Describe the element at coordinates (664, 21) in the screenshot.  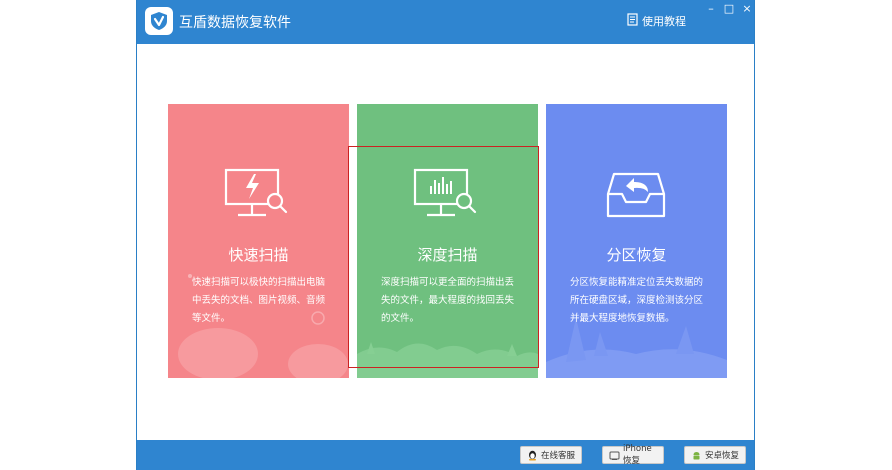
I see `help-label: 使用教程` at that location.